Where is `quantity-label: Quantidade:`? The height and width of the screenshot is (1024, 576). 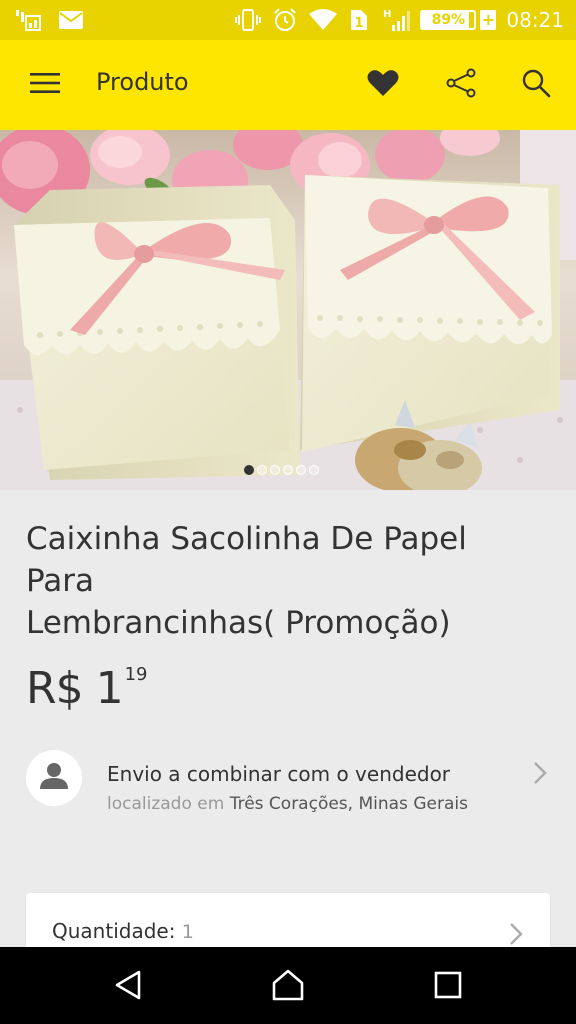
quantity-label: Quantidade: is located at coordinates (114, 931).